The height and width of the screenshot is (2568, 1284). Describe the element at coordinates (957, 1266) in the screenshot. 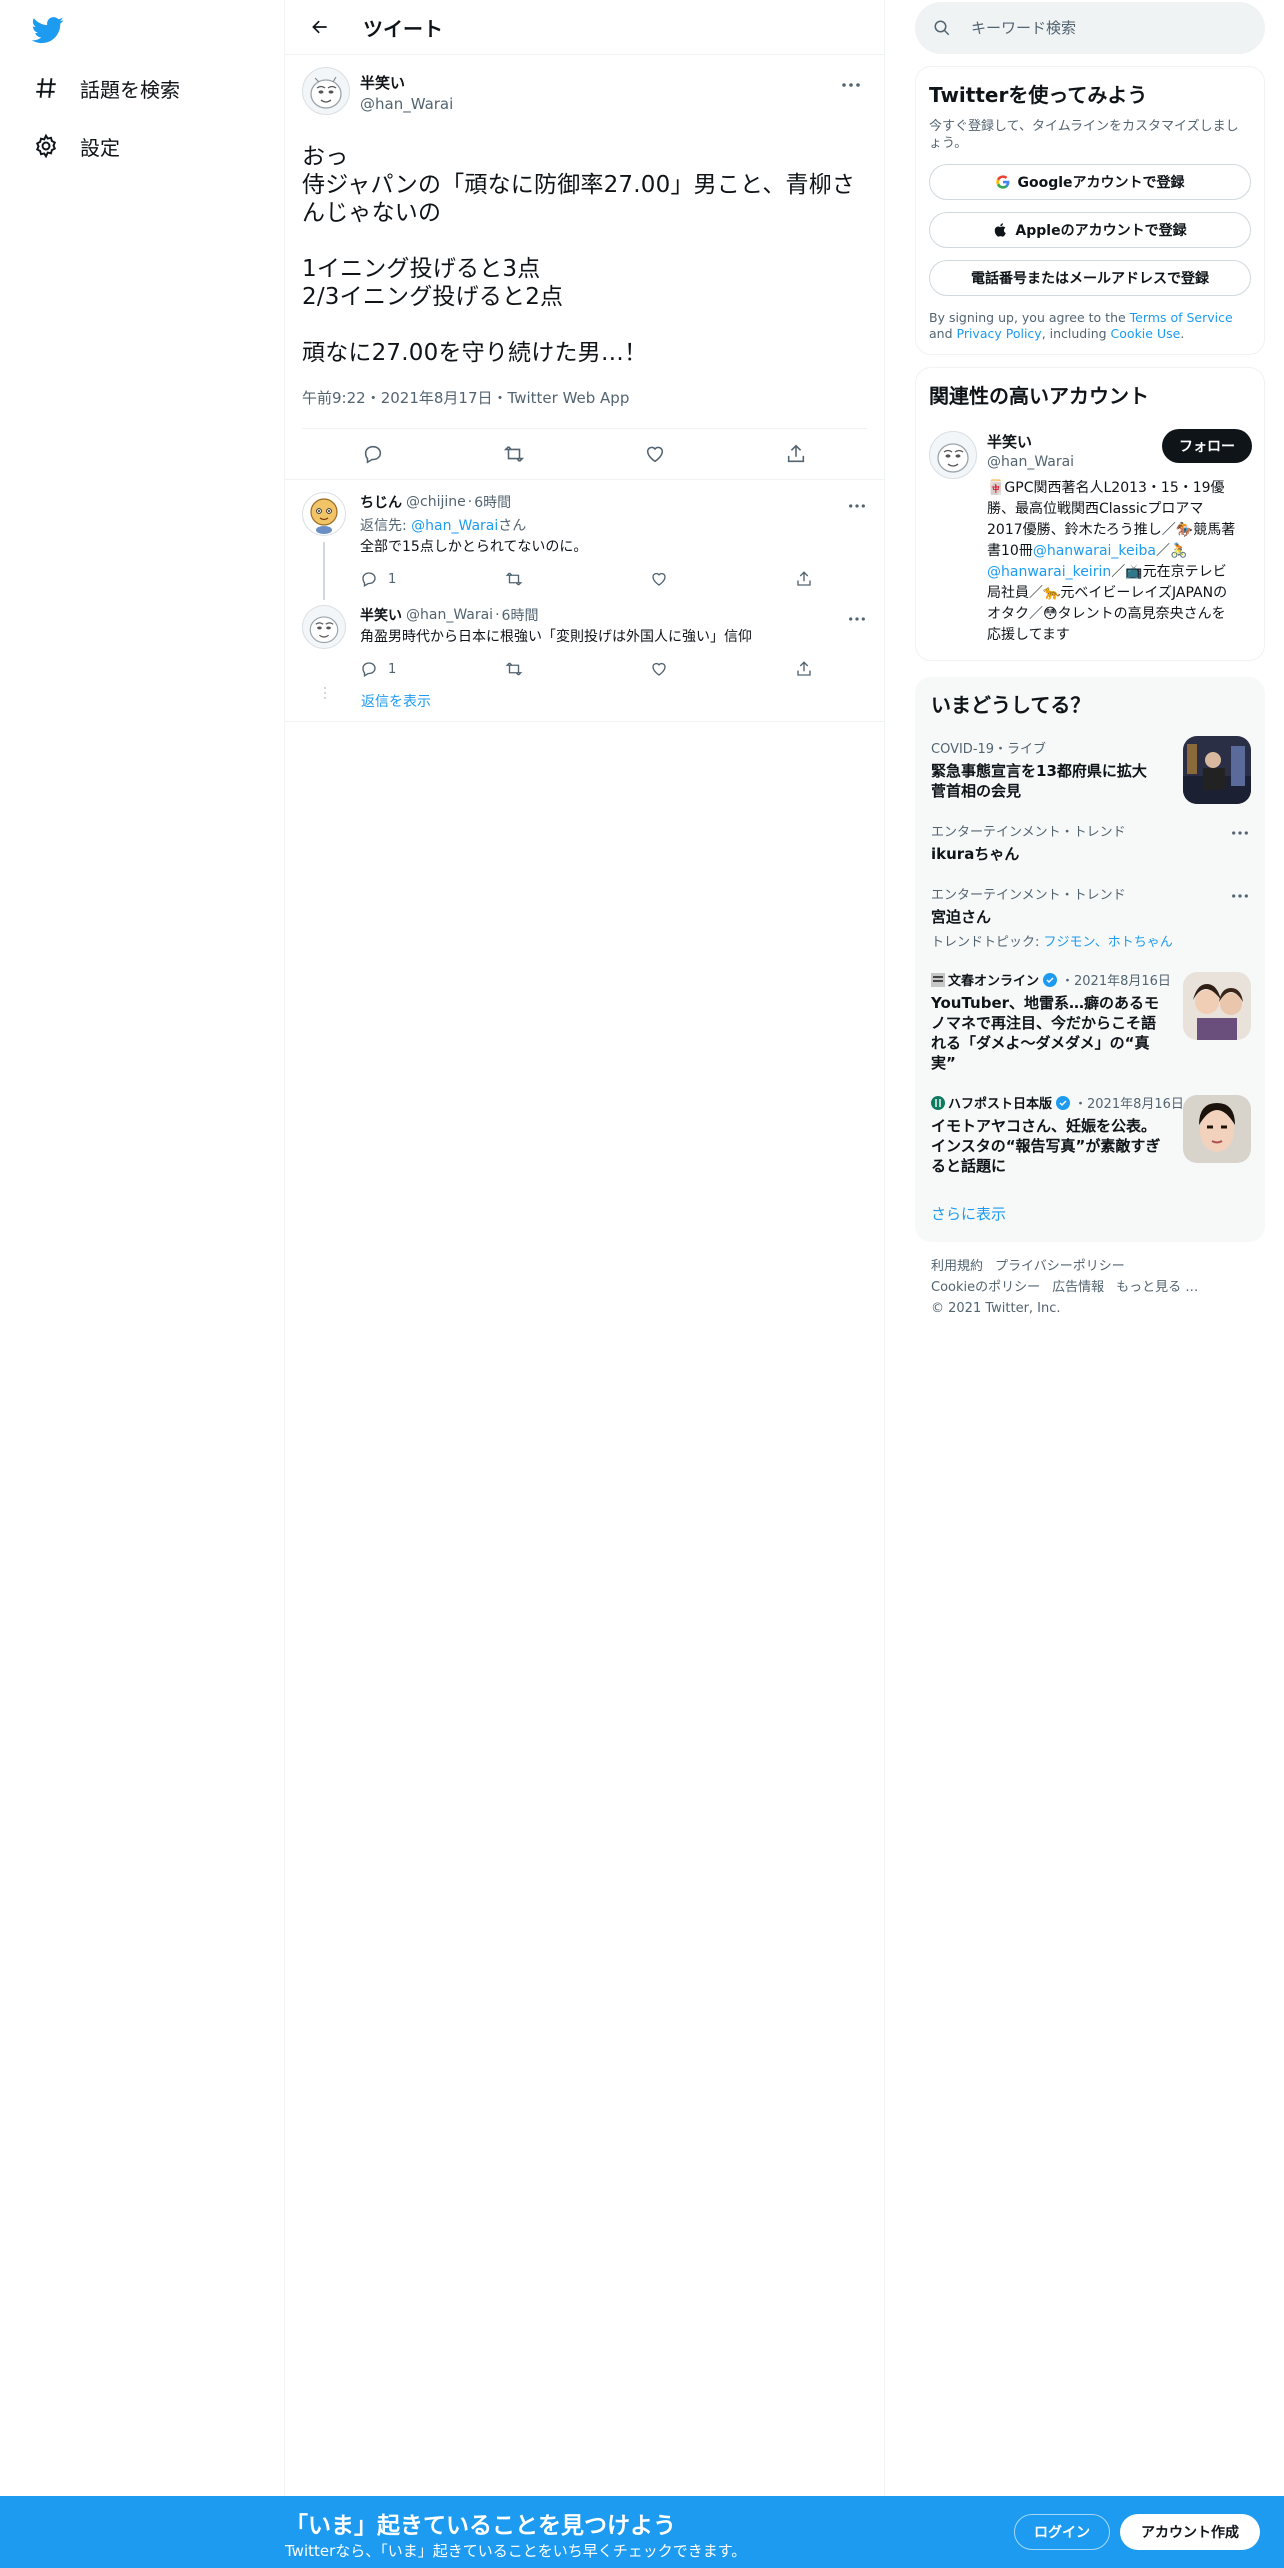

I see `footer-link: 利用規約` at that location.